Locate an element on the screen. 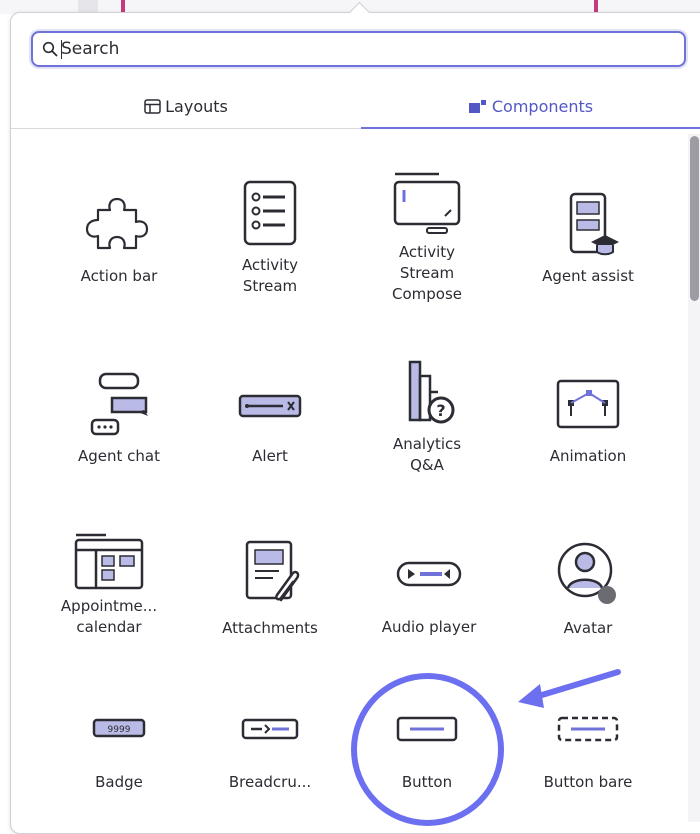  breadcrumb-icon is located at coordinates (270, 729).